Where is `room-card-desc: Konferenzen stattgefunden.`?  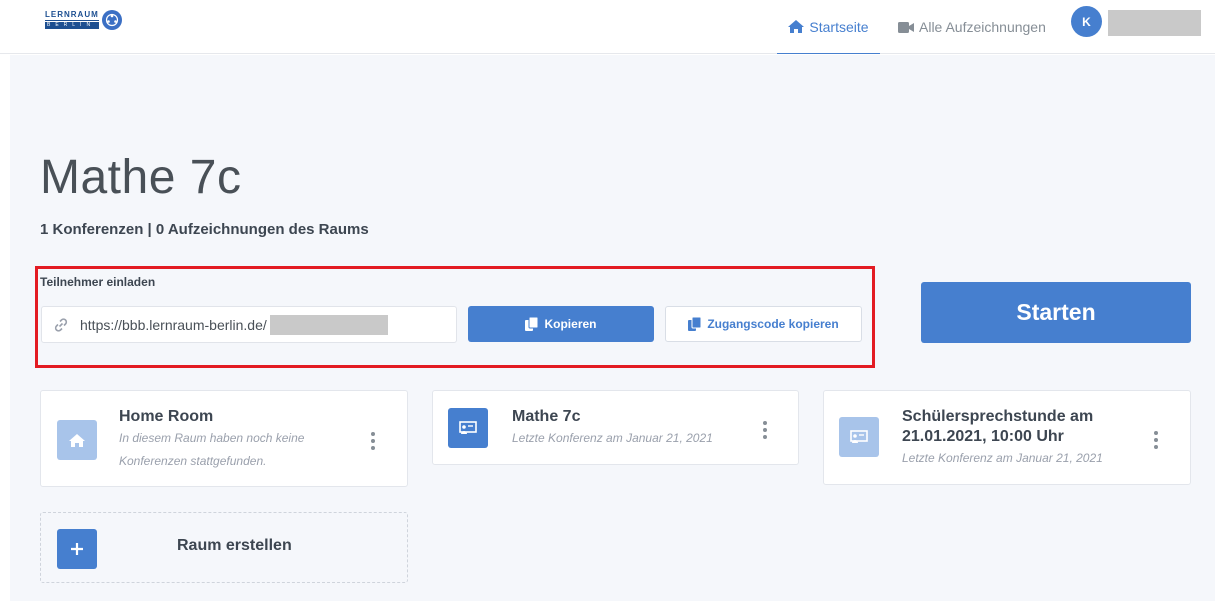 room-card-desc: Konferenzen stattgefunden. is located at coordinates (193, 461).